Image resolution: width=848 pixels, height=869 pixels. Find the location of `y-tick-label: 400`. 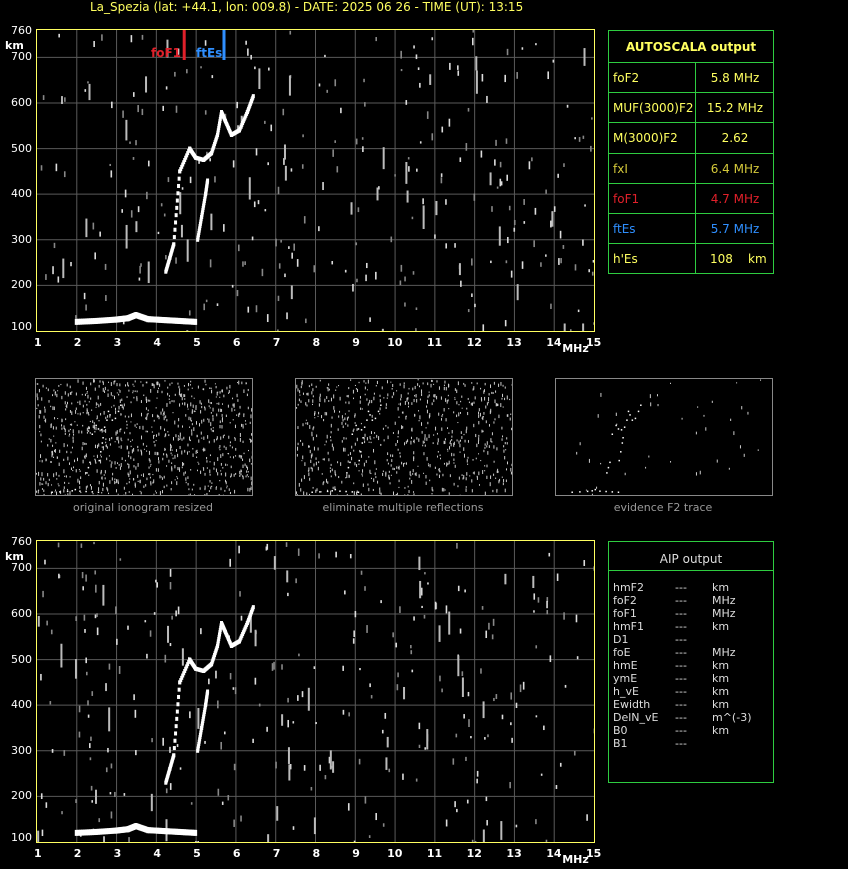

y-tick-label: 400 is located at coordinates (21, 194).